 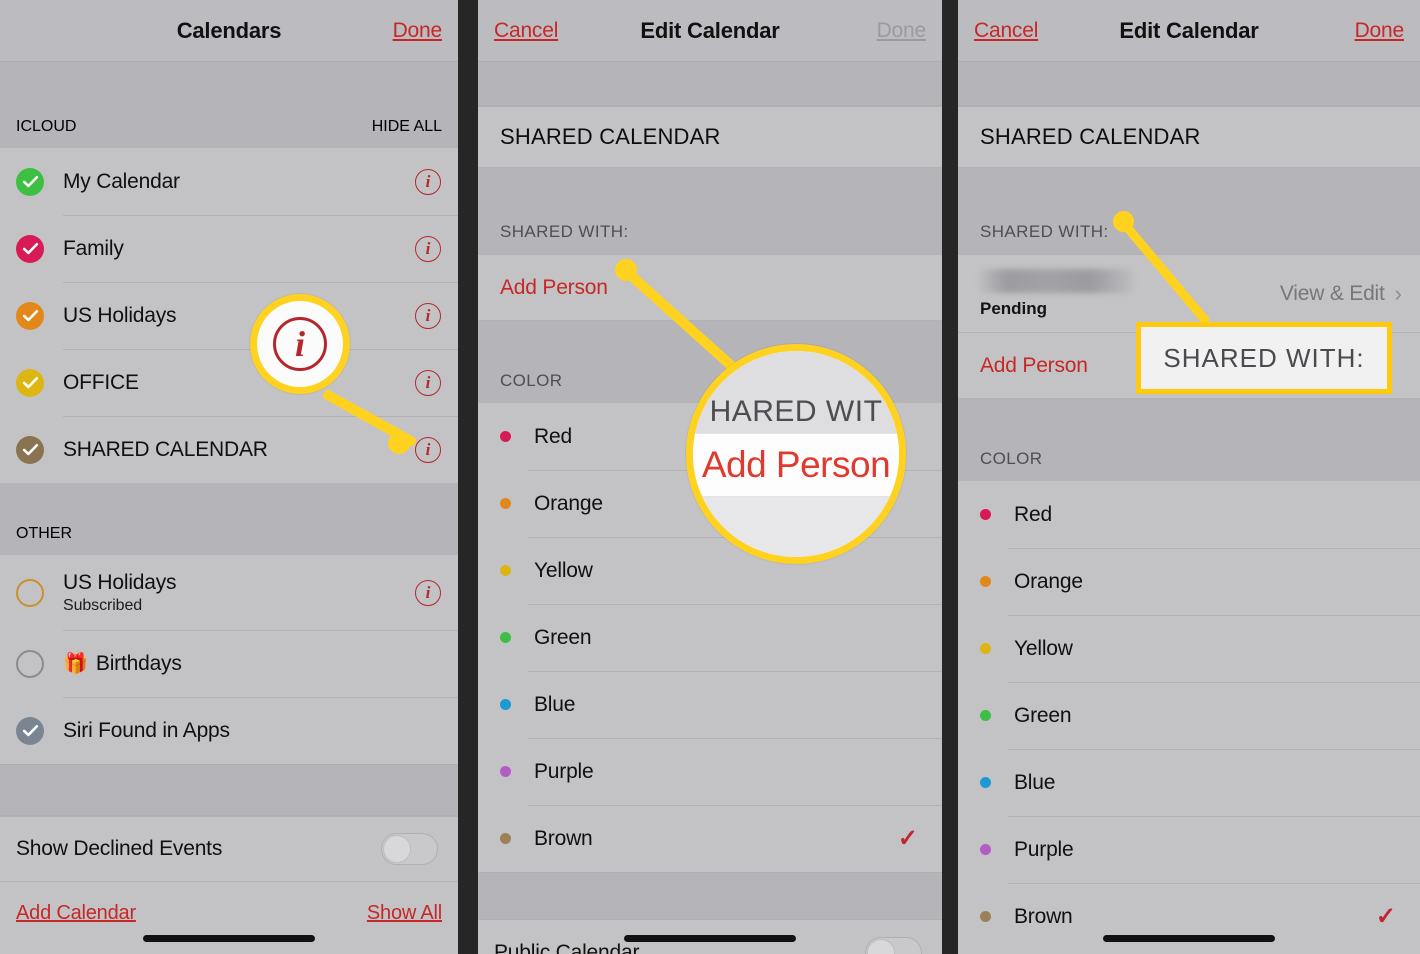 I want to click on add-calendar-link: Add Calendar, so click(x=76, y=913).